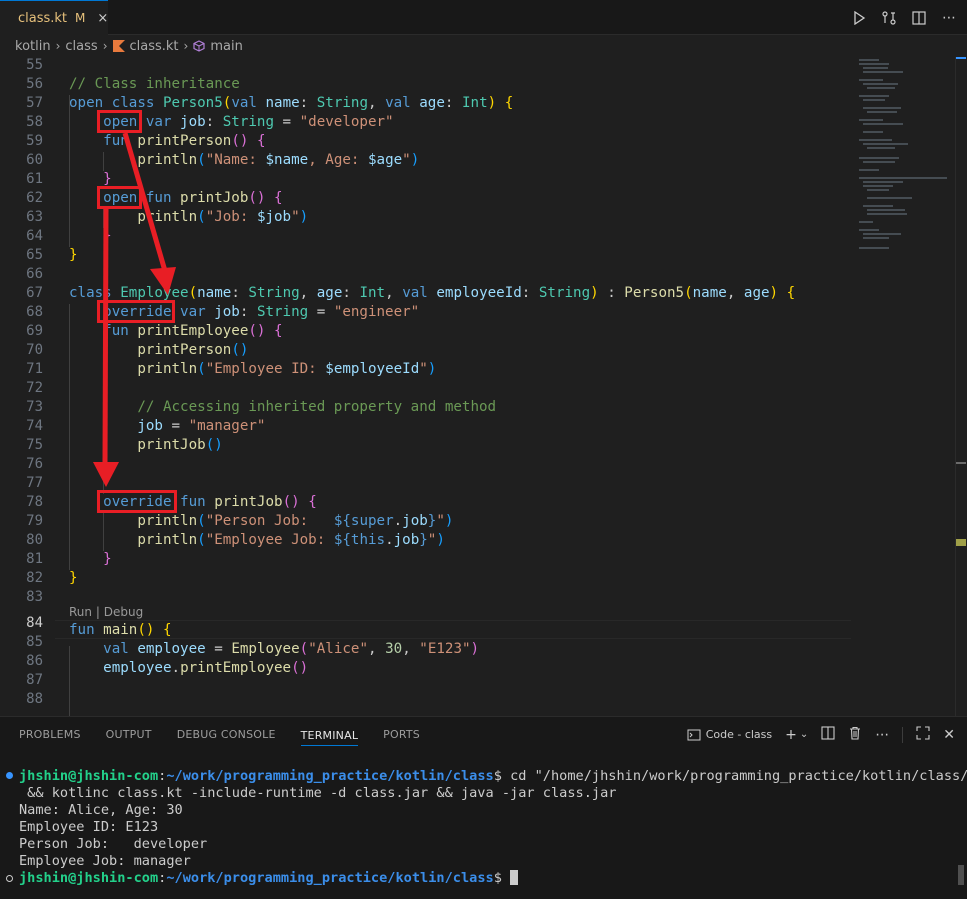  I want to click on editor-scrollbar, so click(961, 386).